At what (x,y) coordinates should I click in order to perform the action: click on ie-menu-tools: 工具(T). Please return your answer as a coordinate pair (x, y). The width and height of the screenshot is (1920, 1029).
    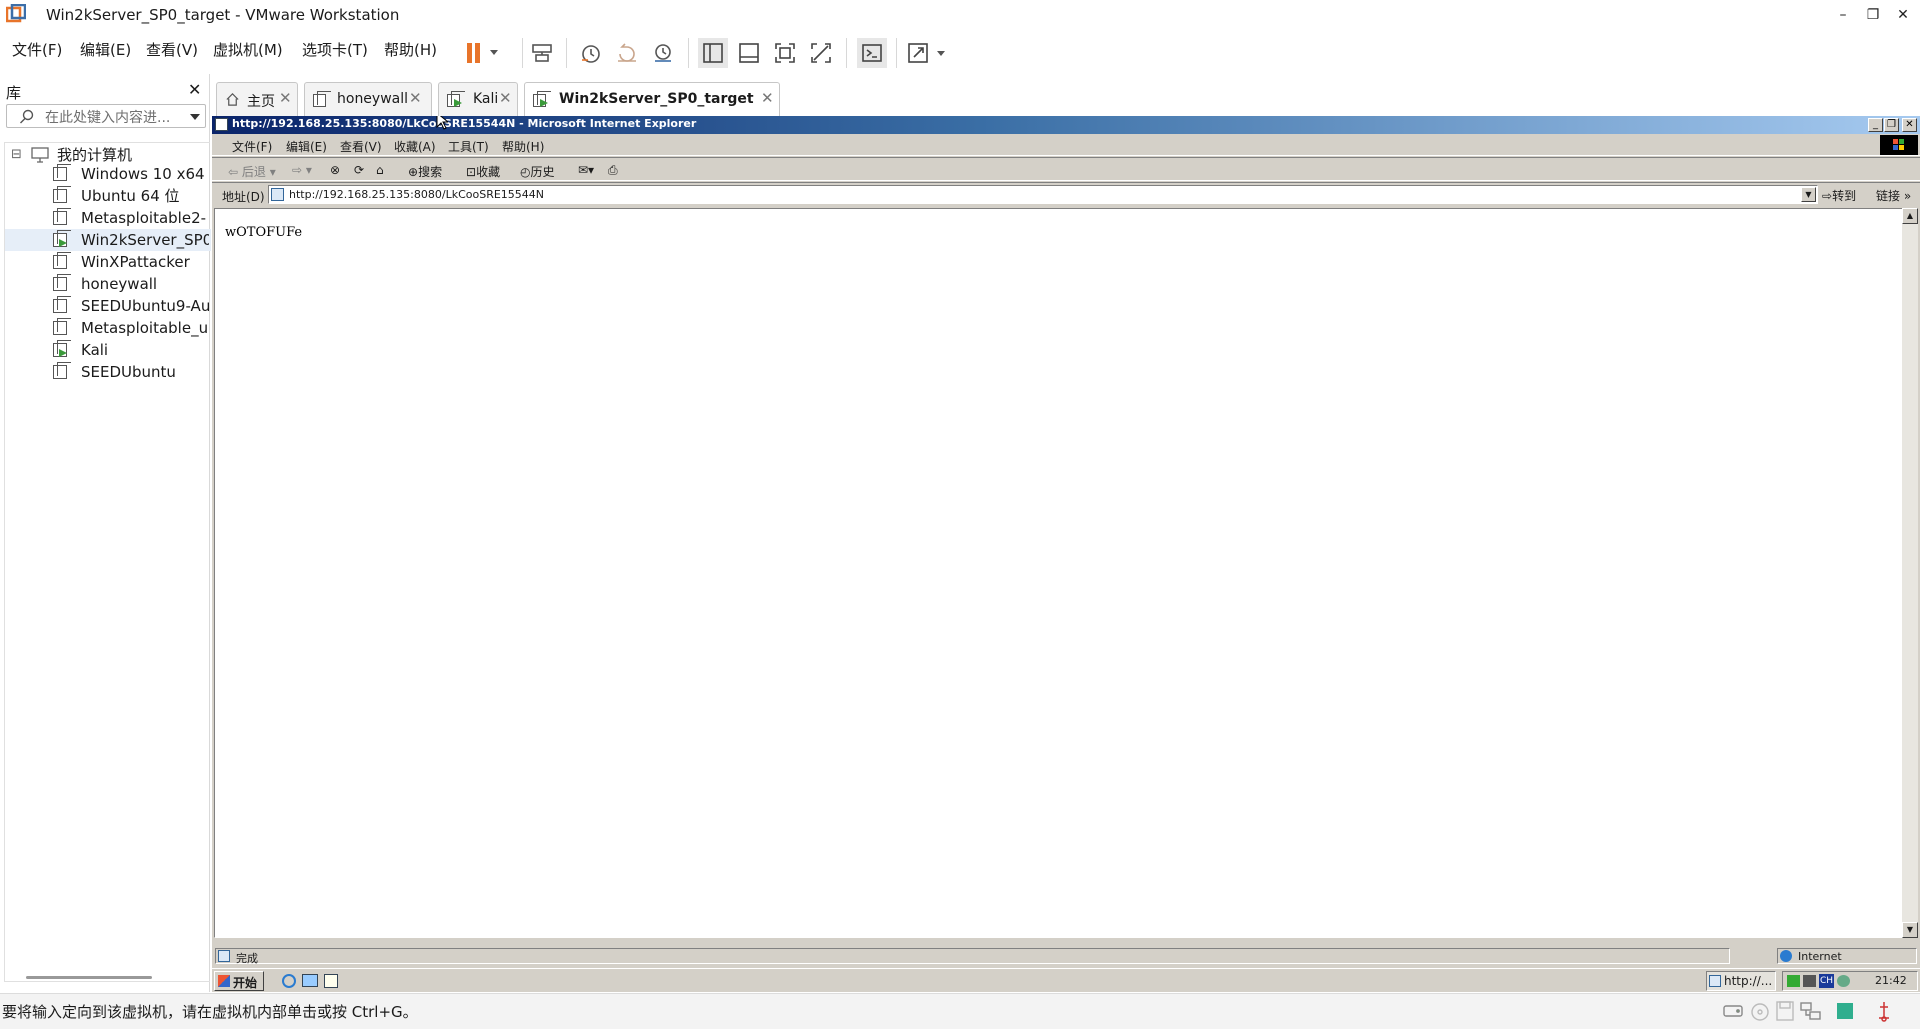
    Looking at the image, I should click on (468, 146).